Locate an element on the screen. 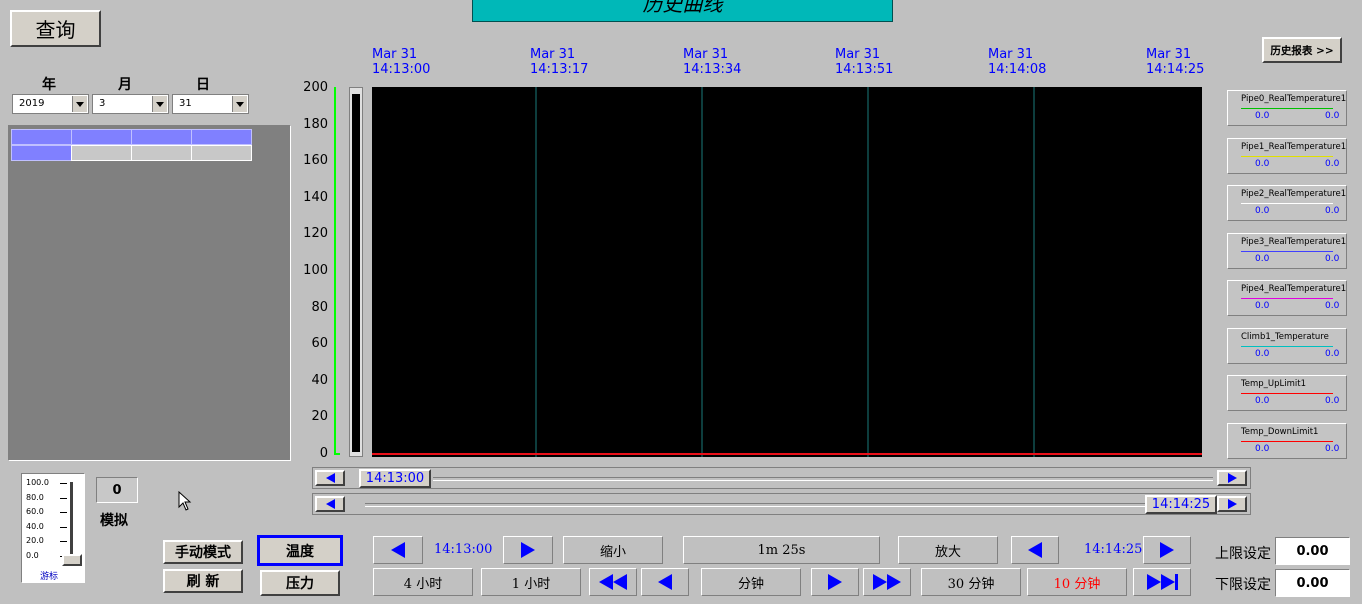 Image resolution: width=1362 pixels, height=604 pixels. end-prev-button is located at coordinates (1035, 550).